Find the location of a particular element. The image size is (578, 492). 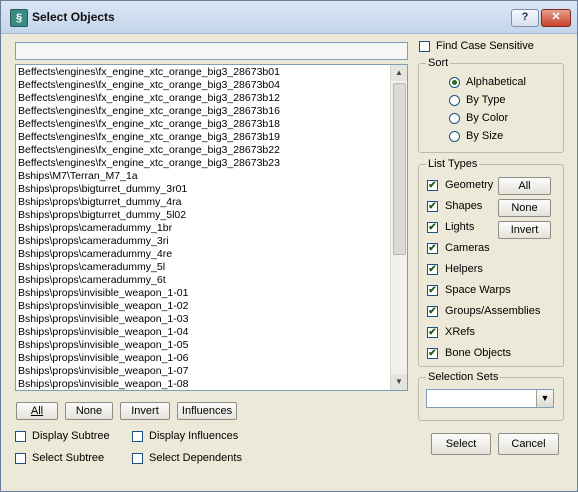

list-item: Bships\props\bigturret_dummy_5l02 is located at coordinates (204, 215).